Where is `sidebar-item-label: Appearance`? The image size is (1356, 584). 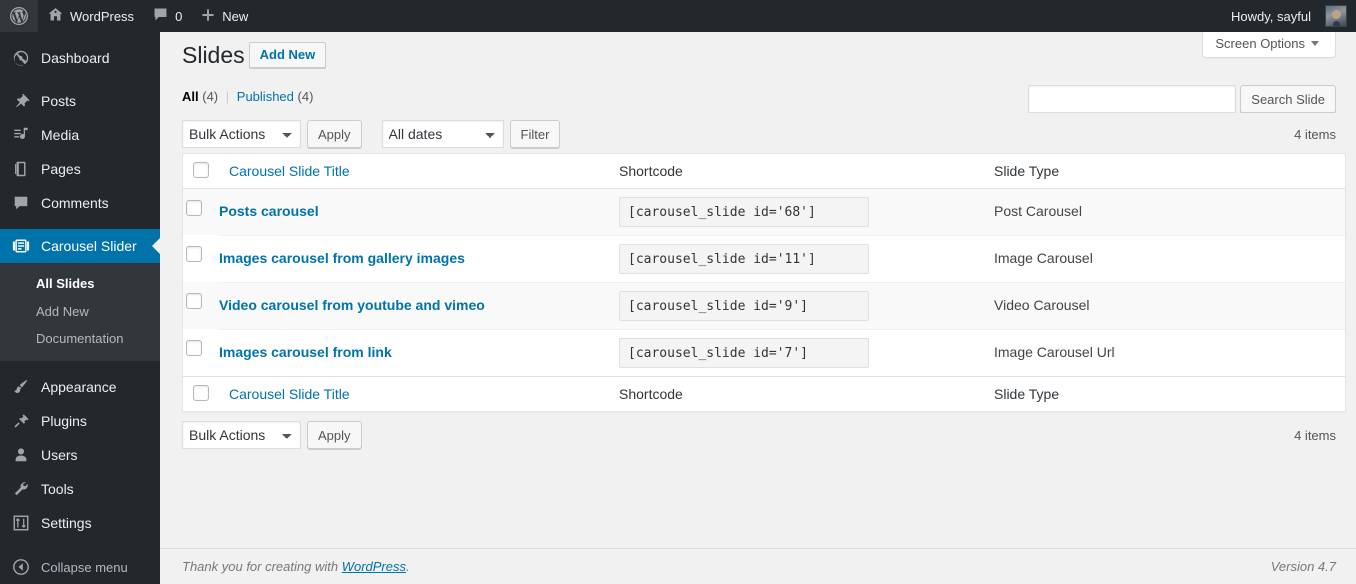 sidebar-item-label: Appearance is located at coordinates (79, 386).